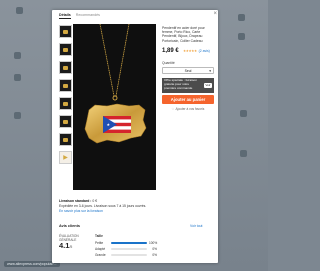 The width and height of the screenshot is (320, 271). I want to click on see-all-reviews-link: Voir tout, so click(196, 226).